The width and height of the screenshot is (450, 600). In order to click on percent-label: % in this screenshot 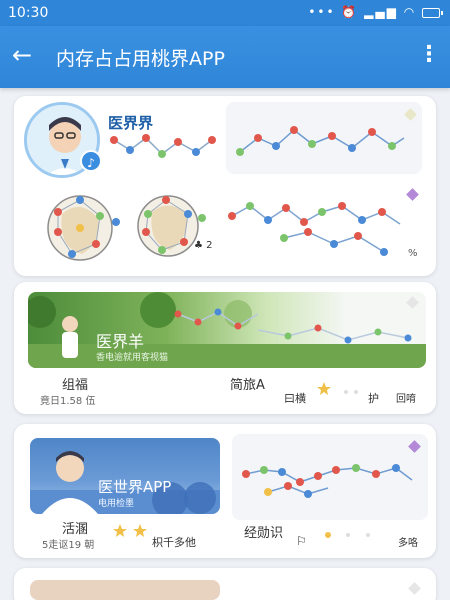, I will do `click(413, 253)`.